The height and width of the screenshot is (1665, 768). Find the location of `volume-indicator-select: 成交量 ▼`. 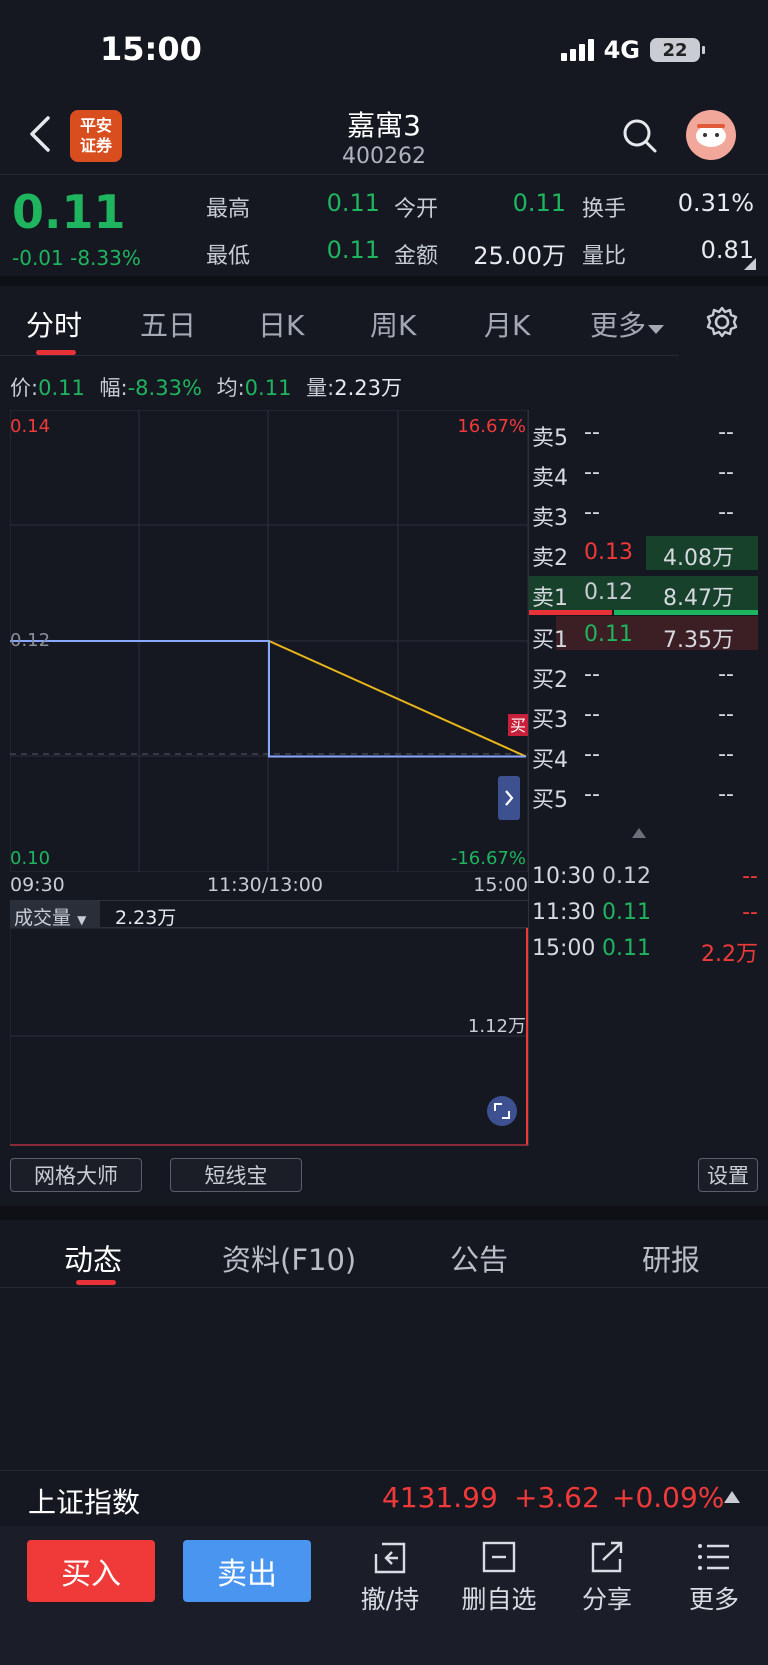

volume-indicator-select: 成交量 ▼ is located at coordinates (55, 915).